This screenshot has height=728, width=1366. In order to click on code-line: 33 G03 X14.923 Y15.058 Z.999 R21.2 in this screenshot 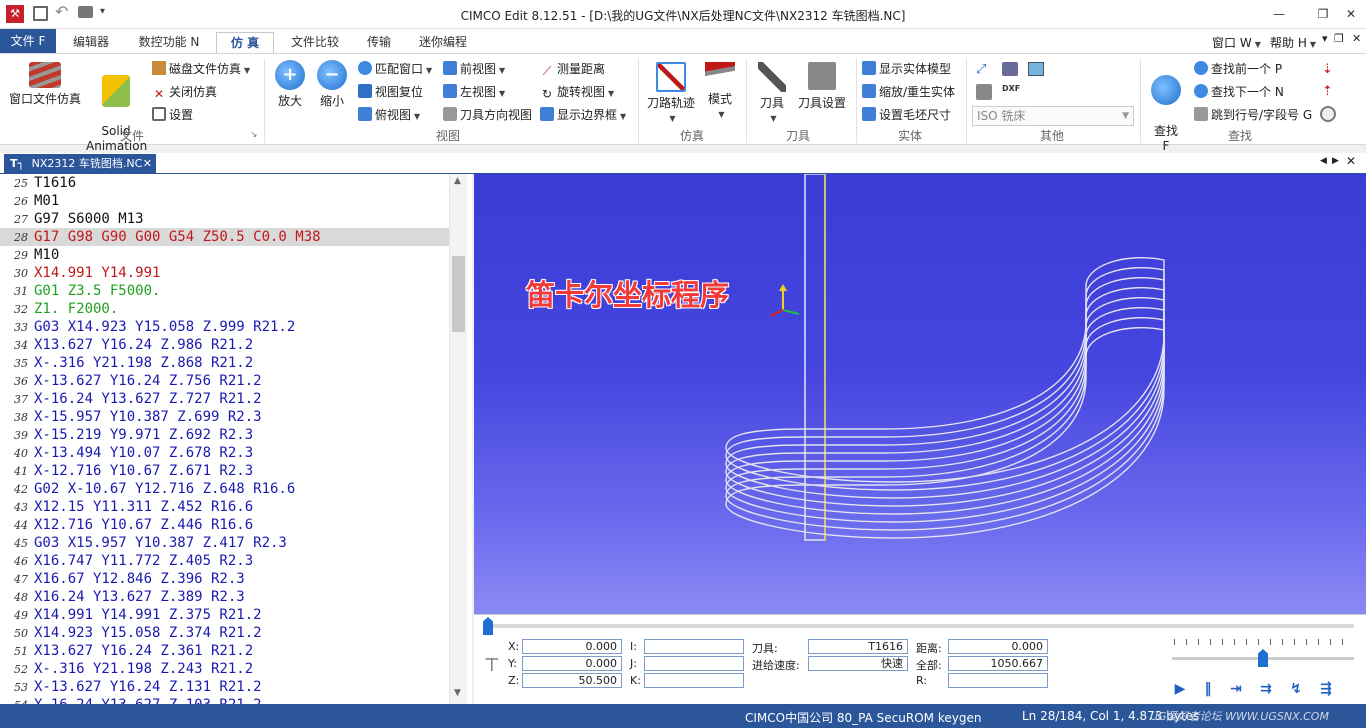, I will do `click(224, 327)`.